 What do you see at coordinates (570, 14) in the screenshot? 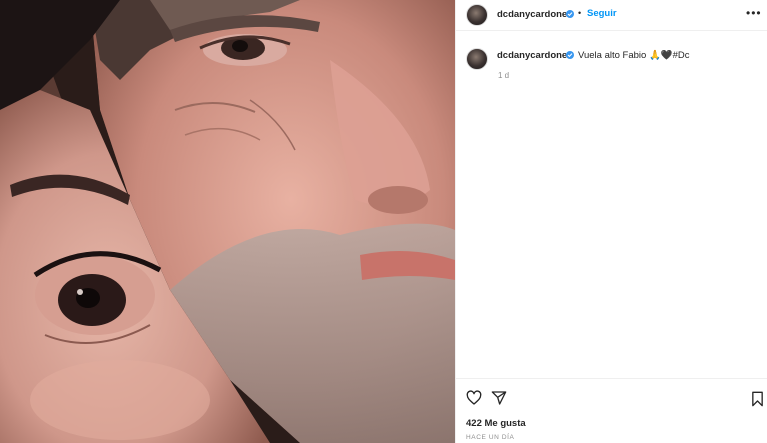
I see `verified-badge-icon` at bounding box center [570, 14].